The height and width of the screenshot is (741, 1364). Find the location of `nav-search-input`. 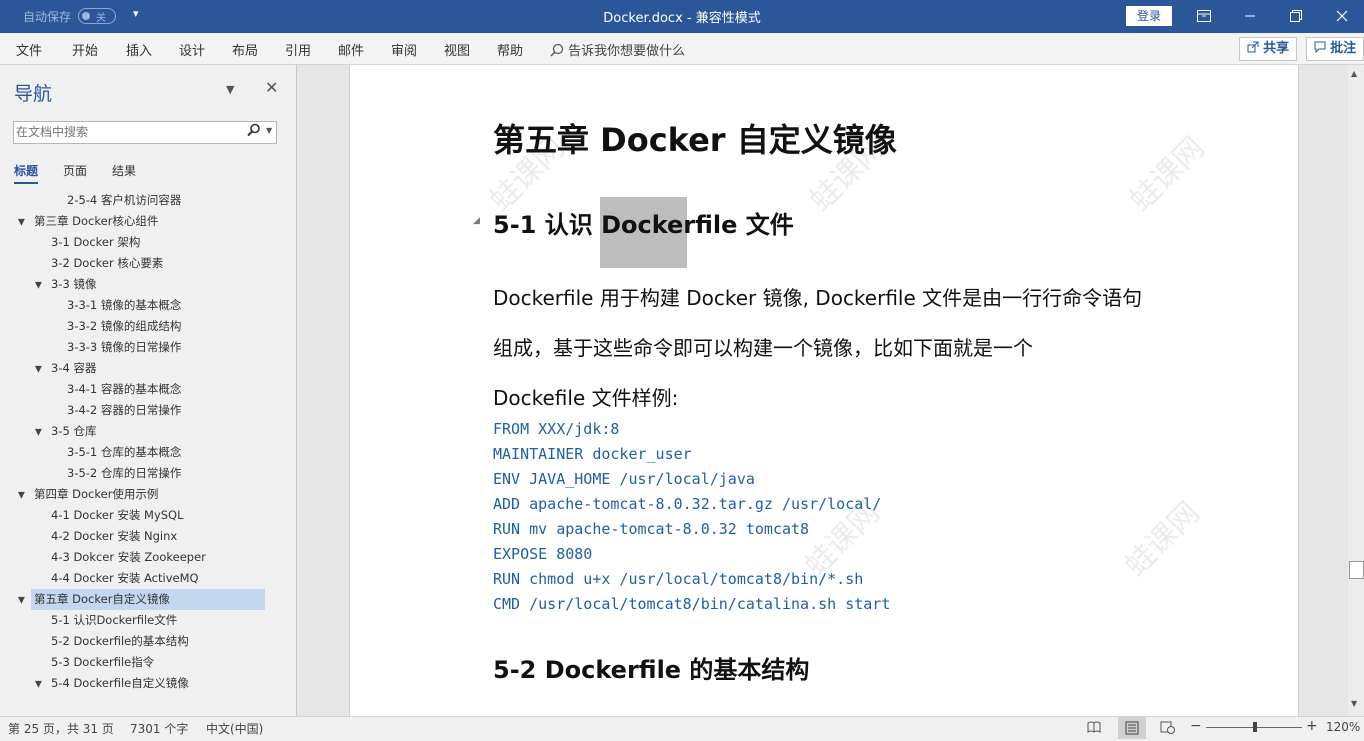

nav-search-input is located at coordinates (126, 131).